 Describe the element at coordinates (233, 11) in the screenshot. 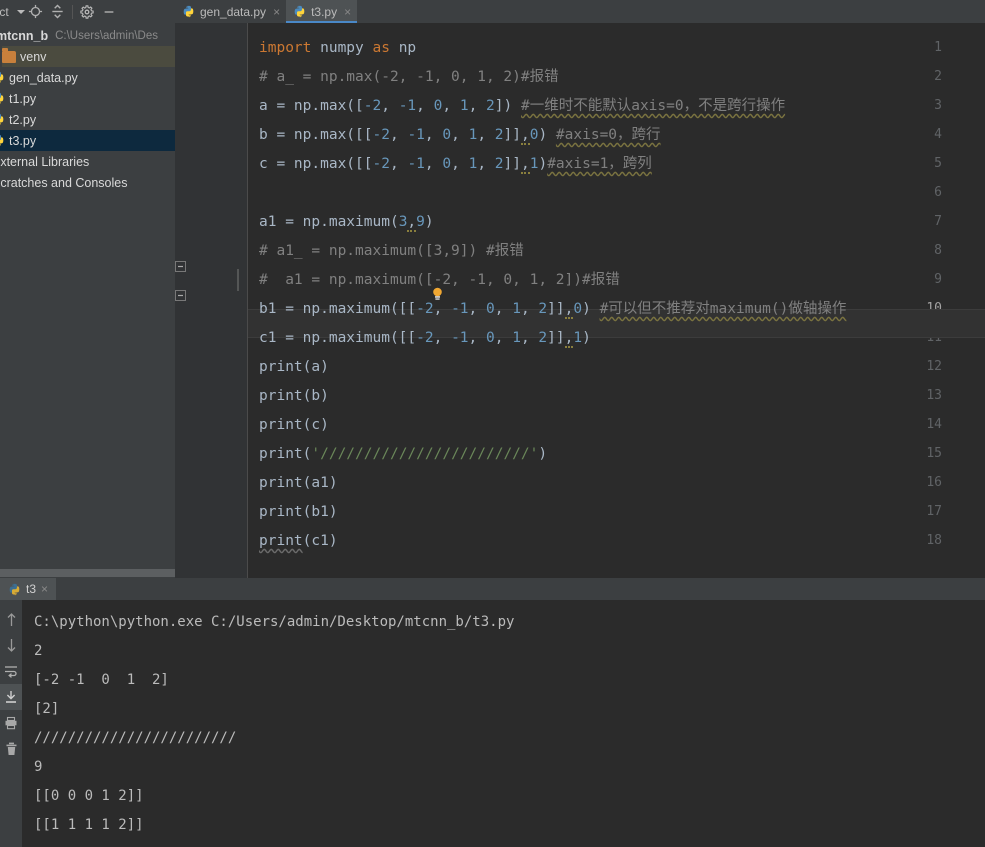

I see `editor-tab-label: gen_data.py` at that location.